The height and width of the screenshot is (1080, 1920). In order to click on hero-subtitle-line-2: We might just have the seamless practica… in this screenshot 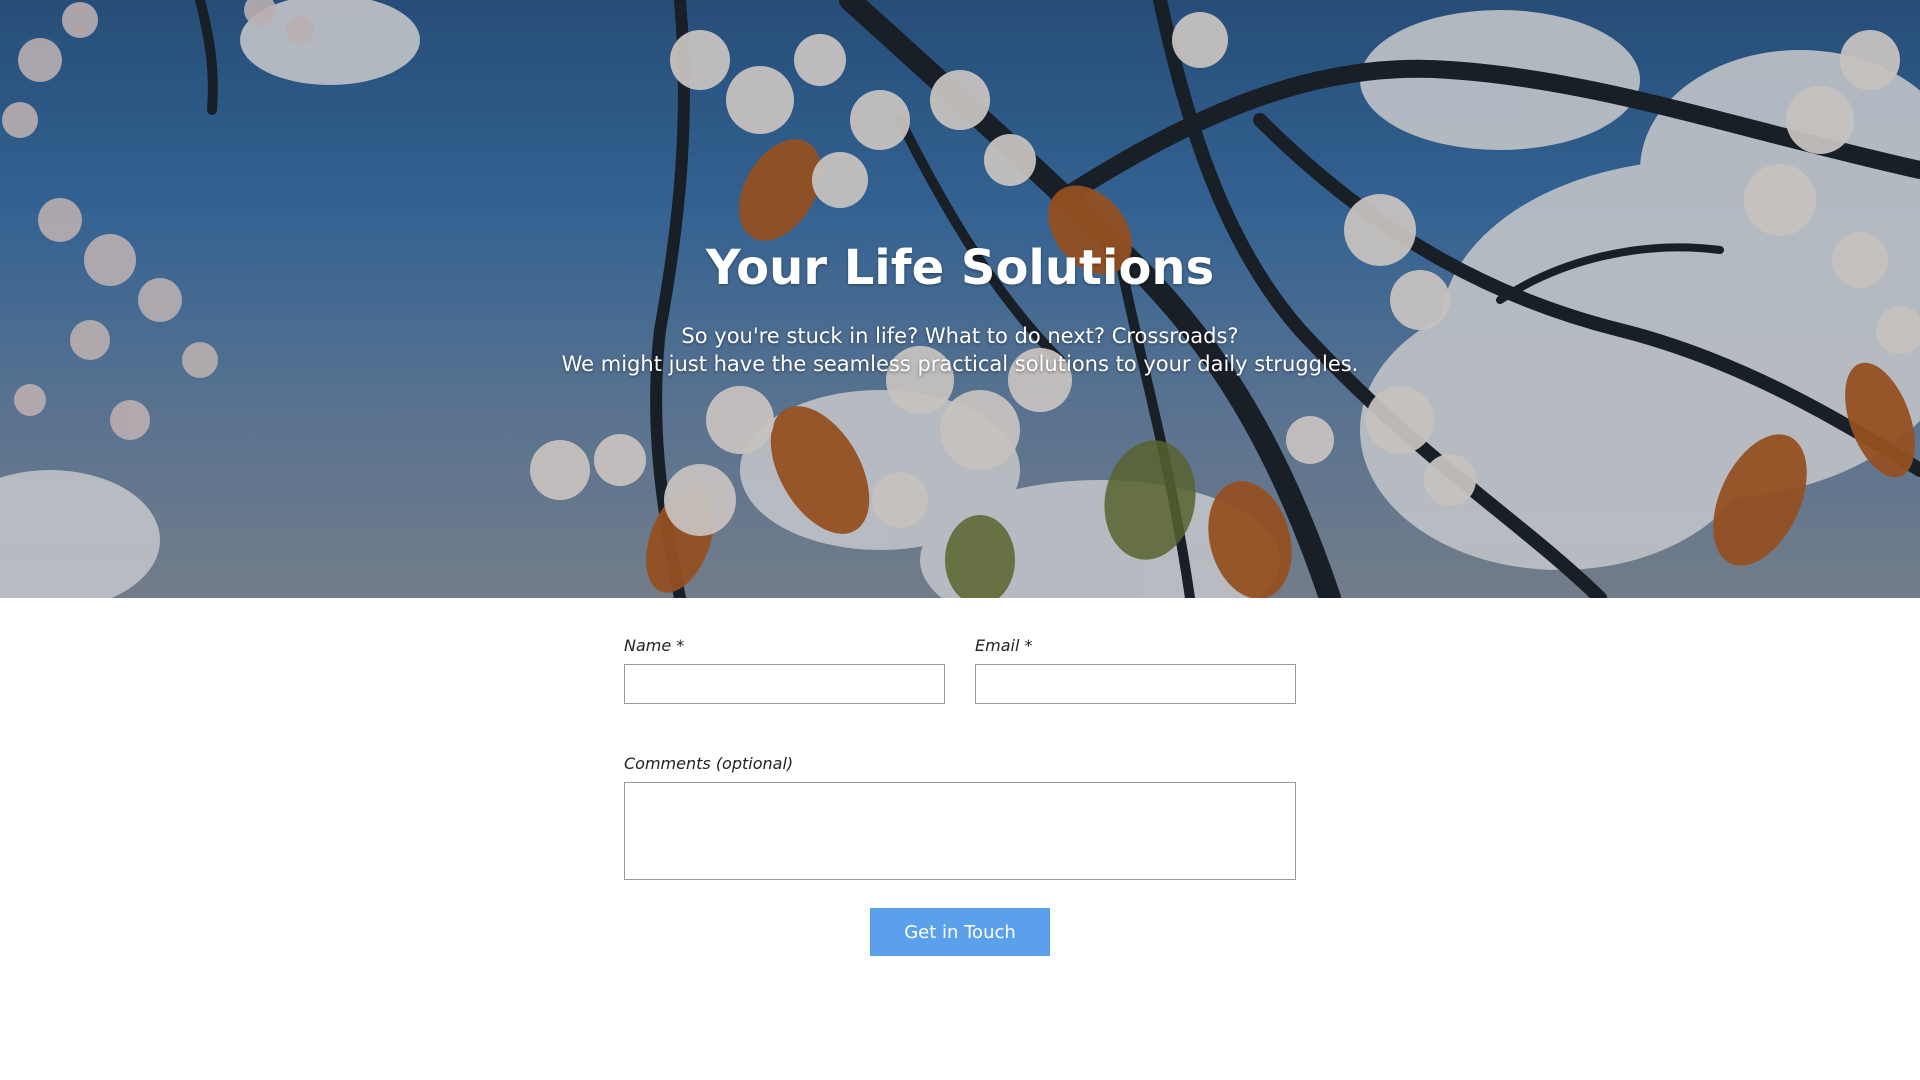, I will do `click(960, 364)`.